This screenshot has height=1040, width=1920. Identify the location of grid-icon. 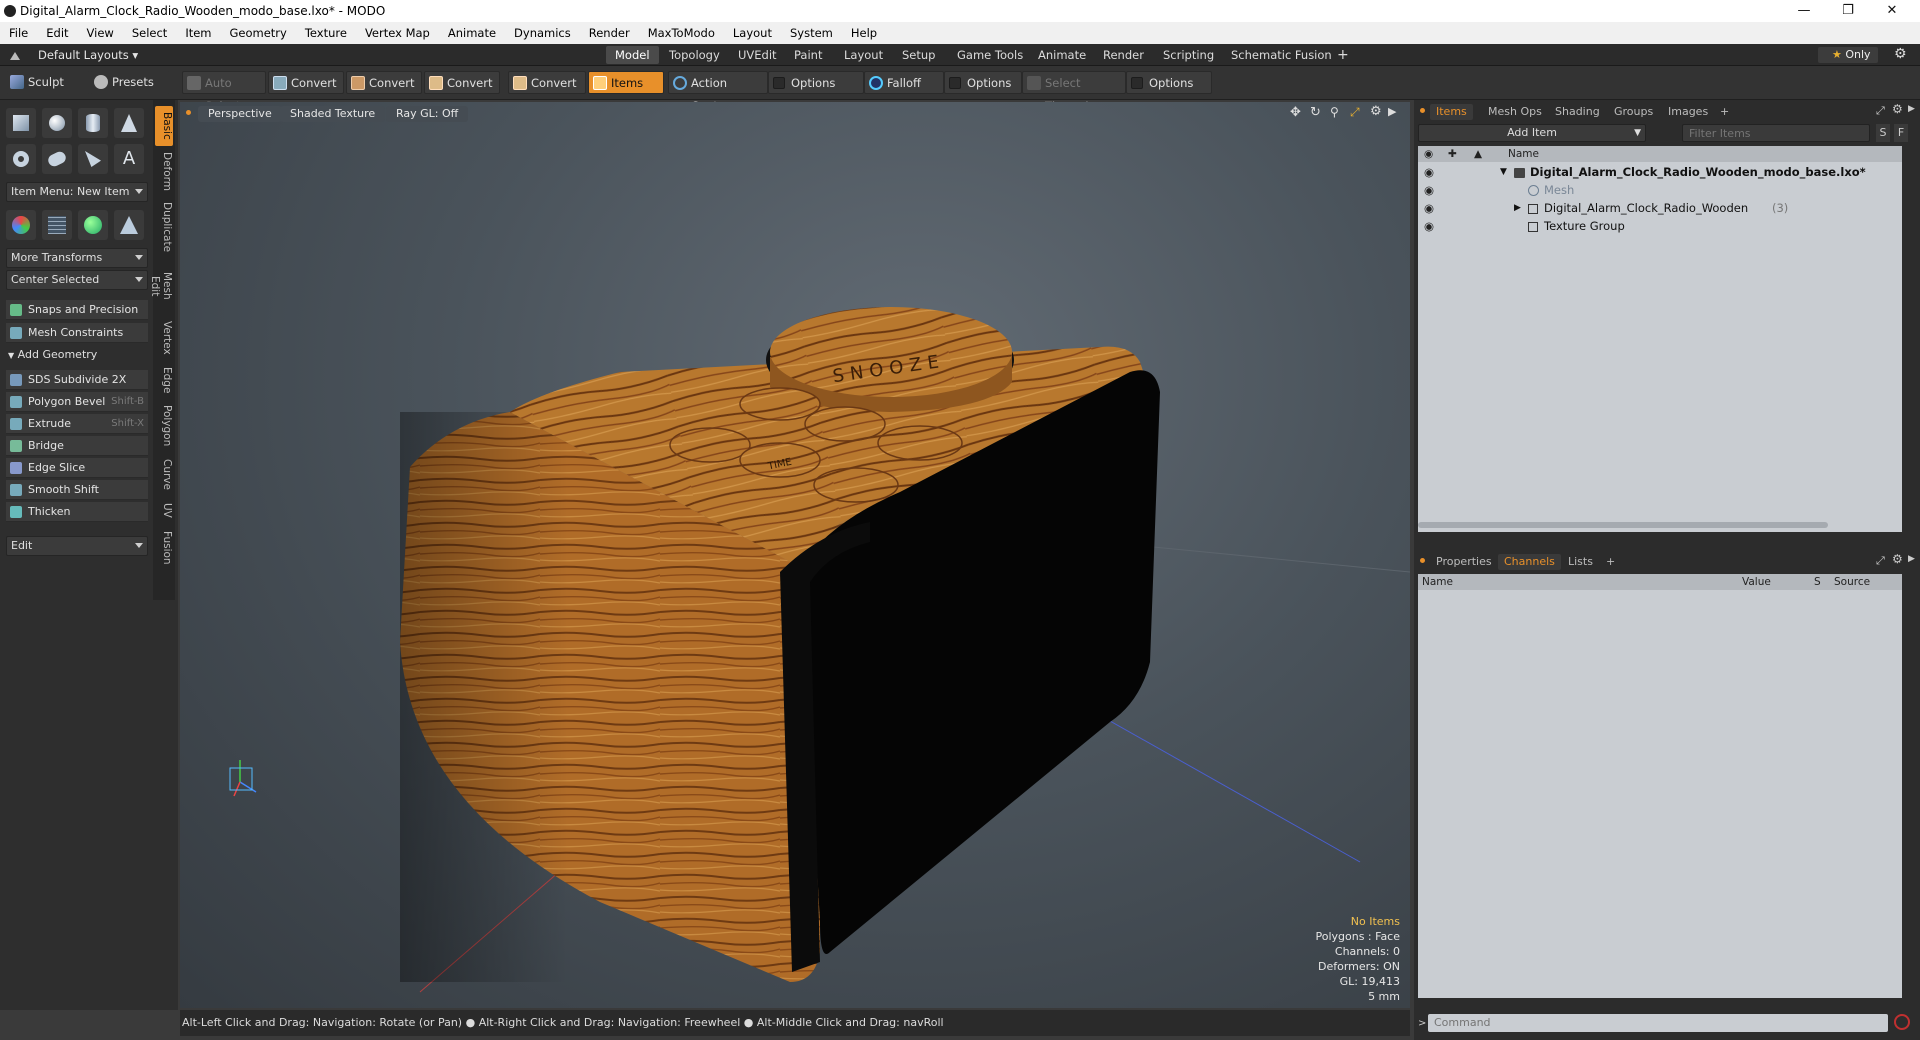
(57, 225).